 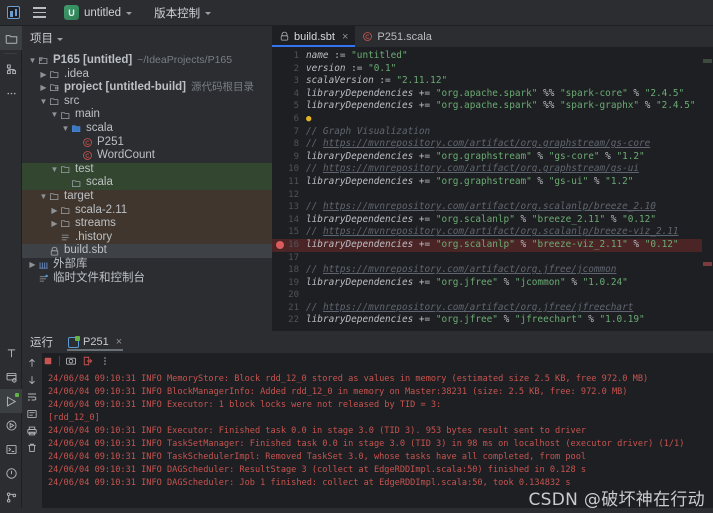 I want to click on intellij-logo-icon, so click(x=13, y=13).